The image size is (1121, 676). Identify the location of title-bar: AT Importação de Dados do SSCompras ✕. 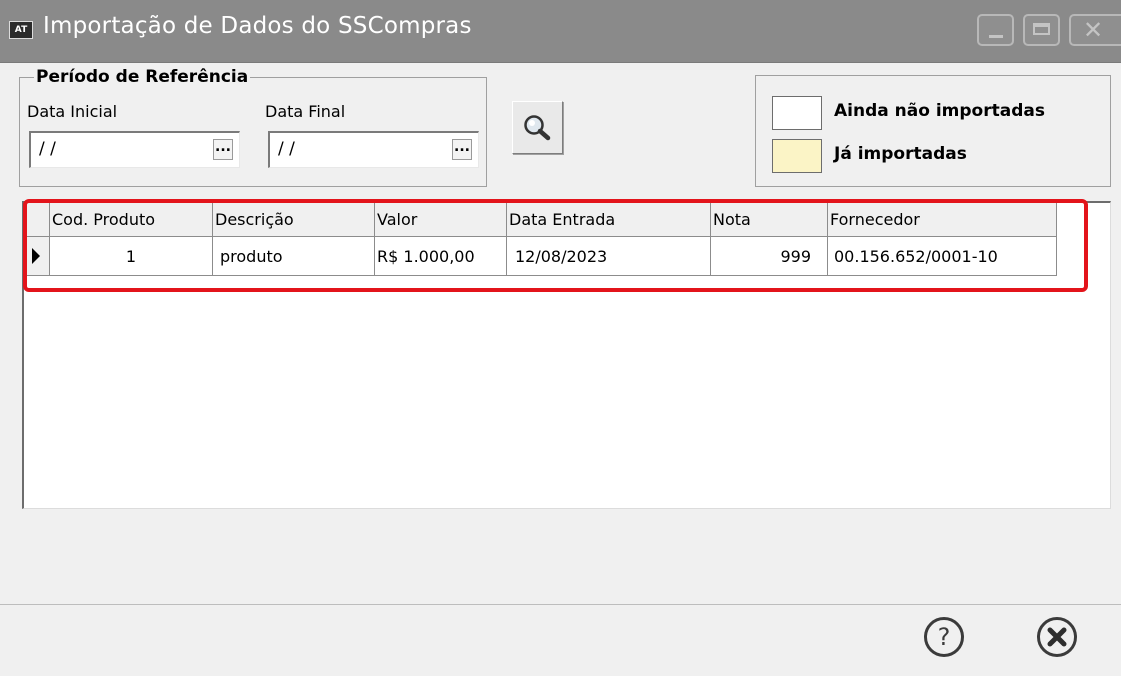
(560, 31).